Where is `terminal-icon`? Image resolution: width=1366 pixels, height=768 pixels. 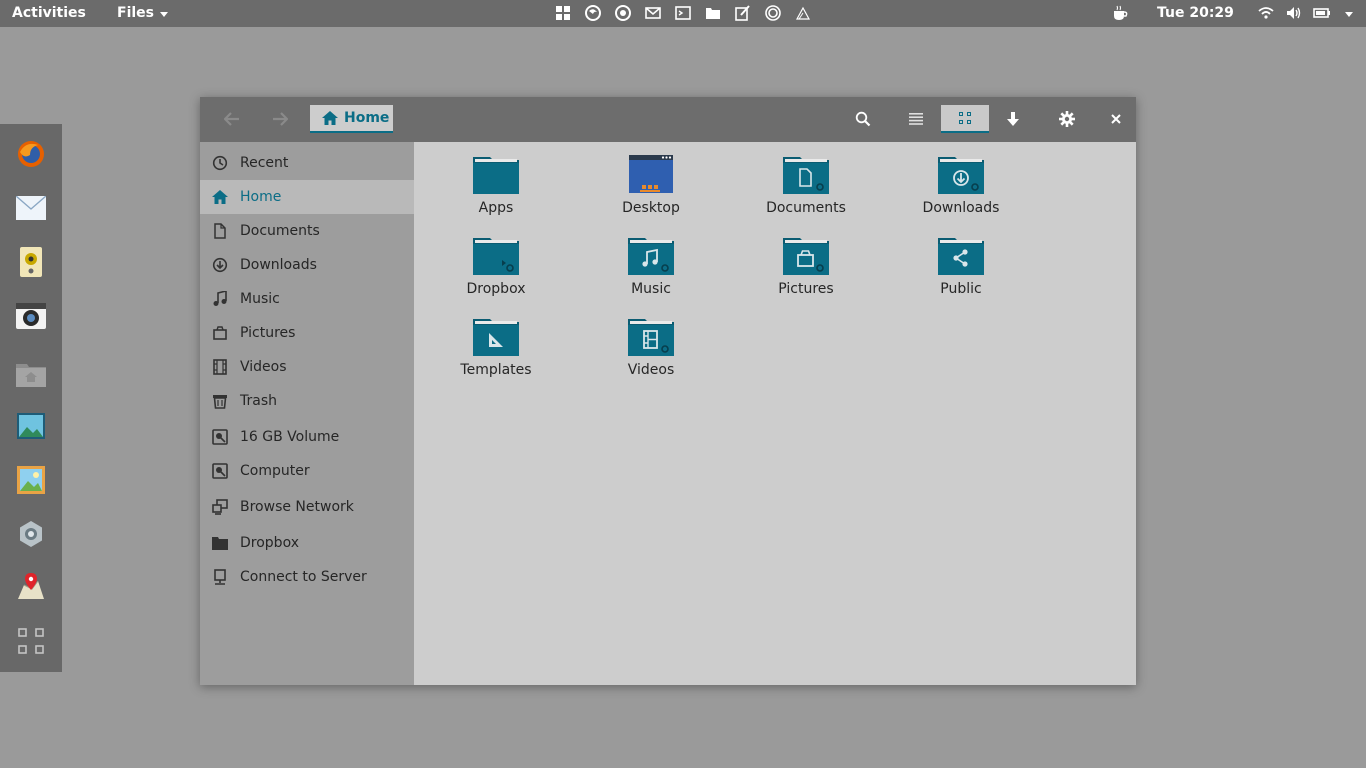
terminal-icon is located at coordinates (683, 13).